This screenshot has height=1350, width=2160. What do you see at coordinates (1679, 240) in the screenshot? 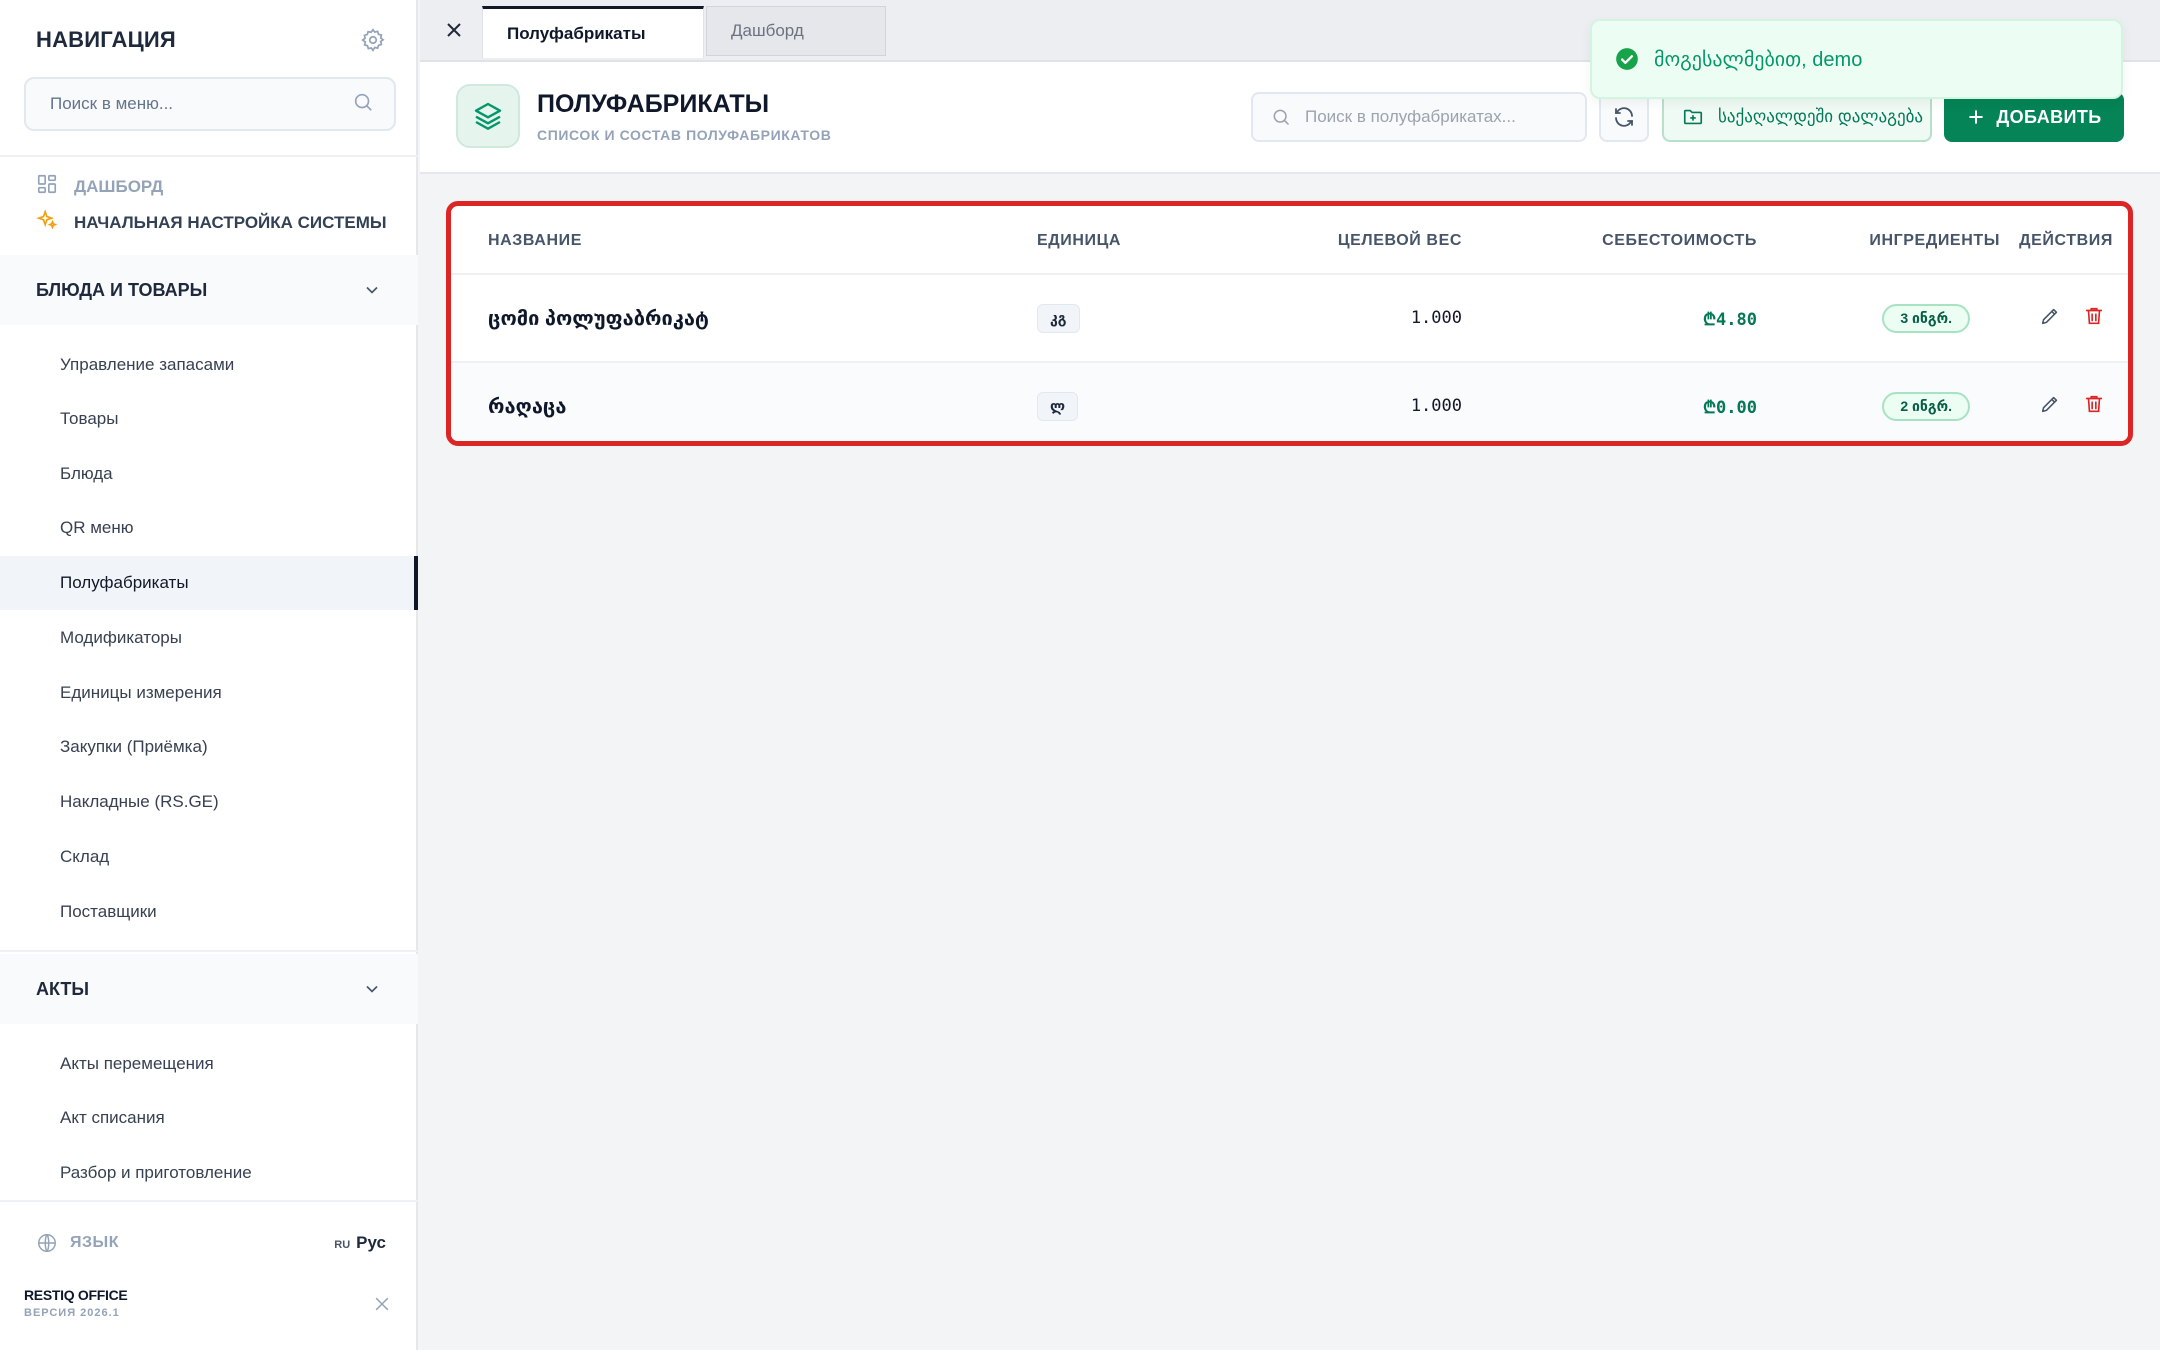
I see `column-header-cost: СЕБЕСТОИМОСТЬ` at bounding box center [1679, 240].